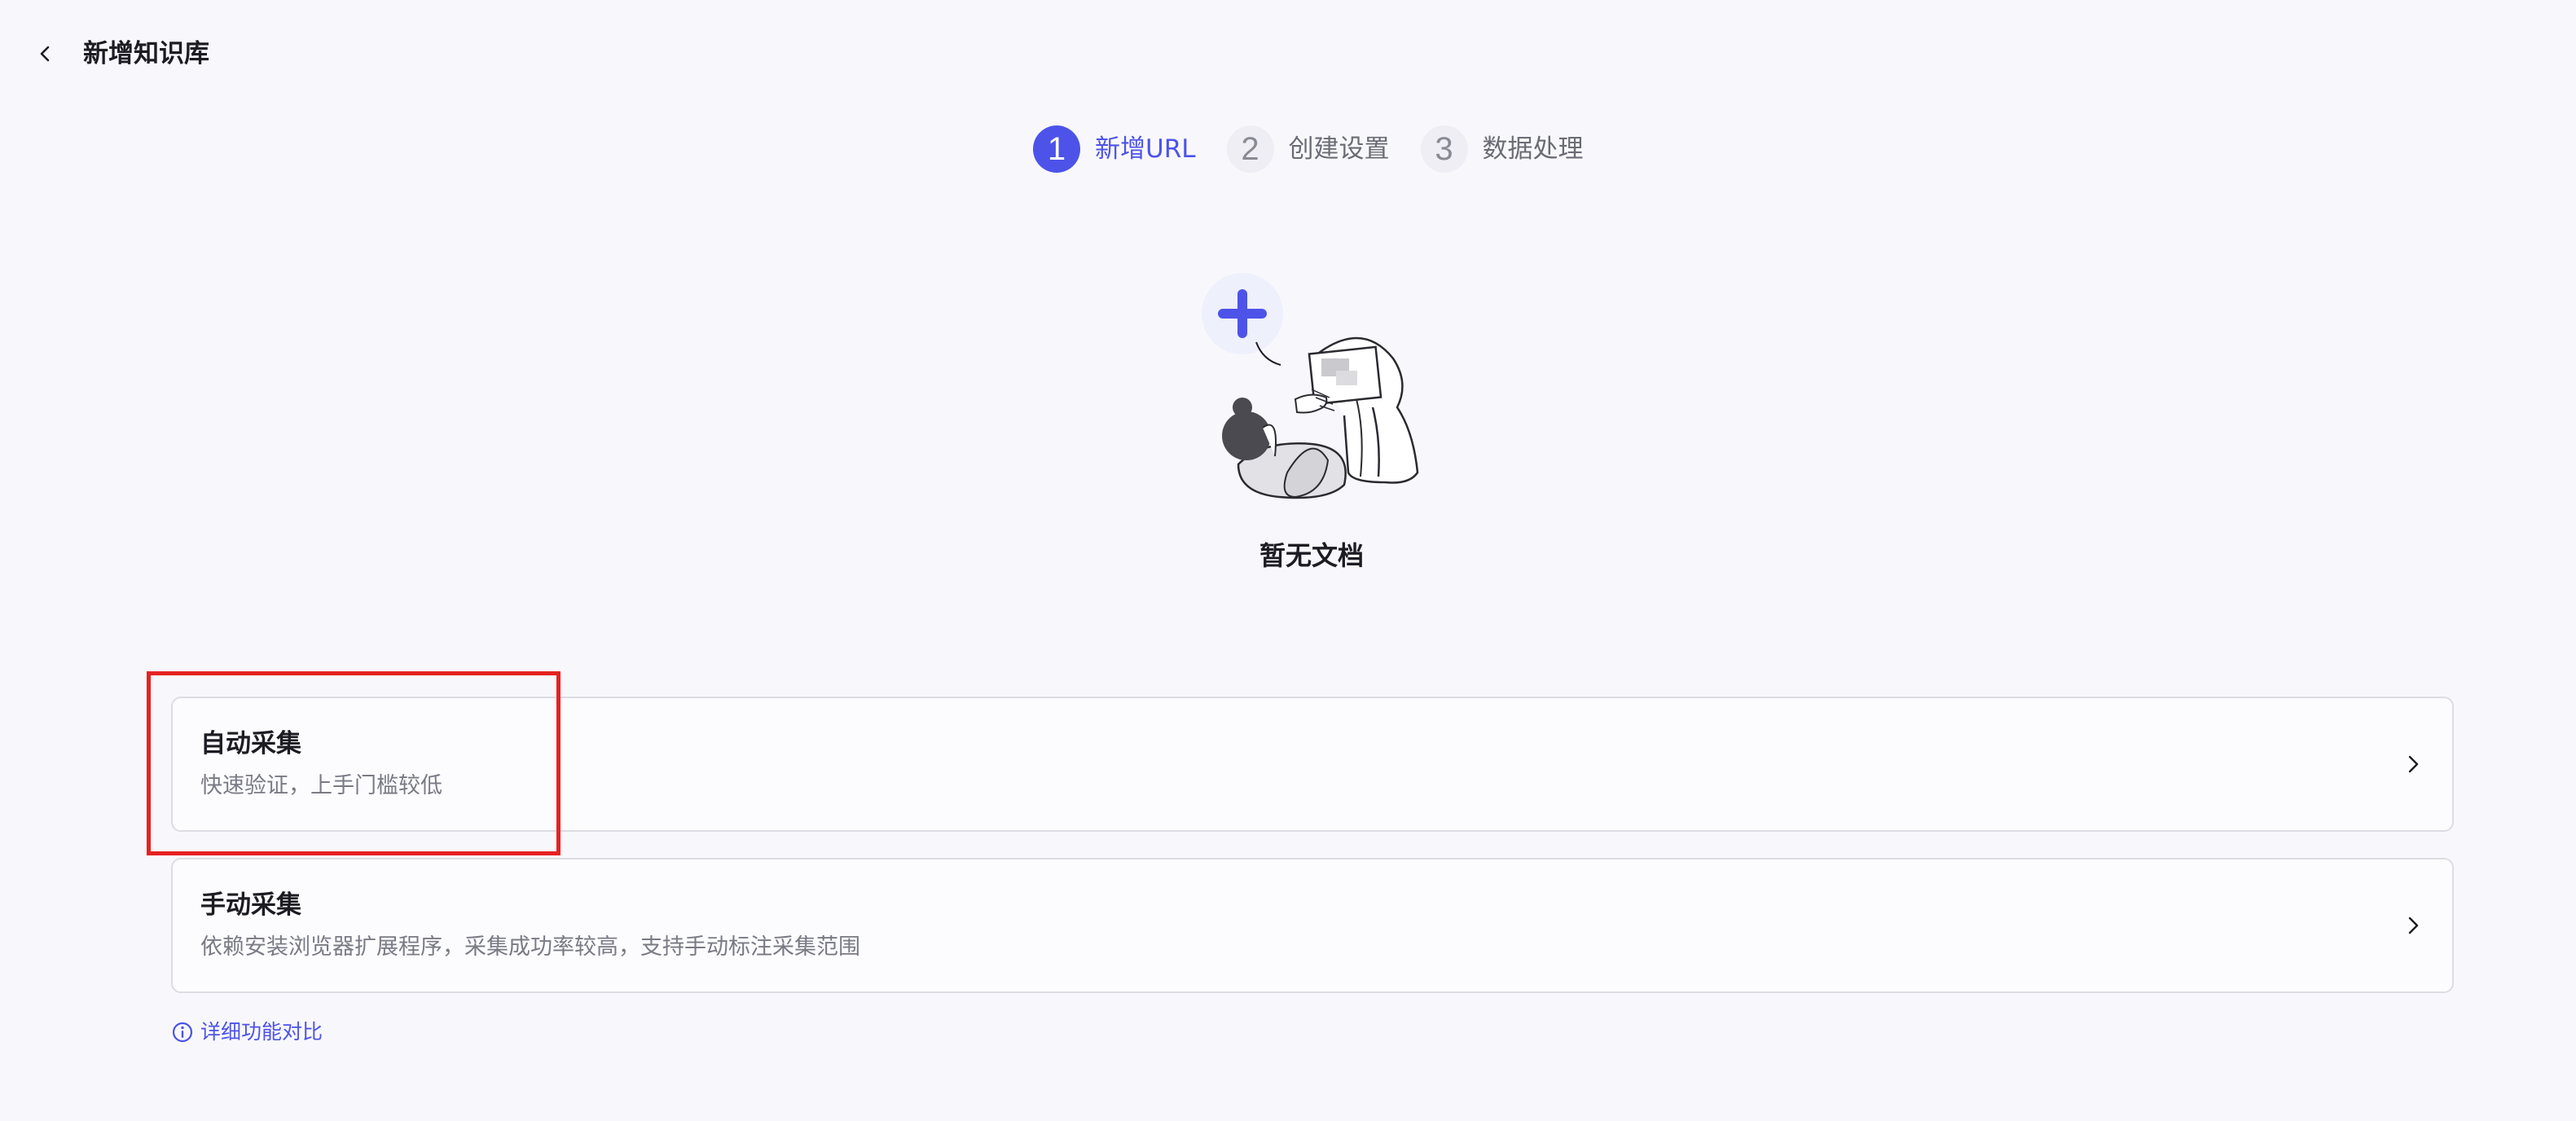 The image size is (2576, 1121). Describe the element at coordinates (1145, 149) in the screenshot. I see `step-label: 新增URL` at that location.